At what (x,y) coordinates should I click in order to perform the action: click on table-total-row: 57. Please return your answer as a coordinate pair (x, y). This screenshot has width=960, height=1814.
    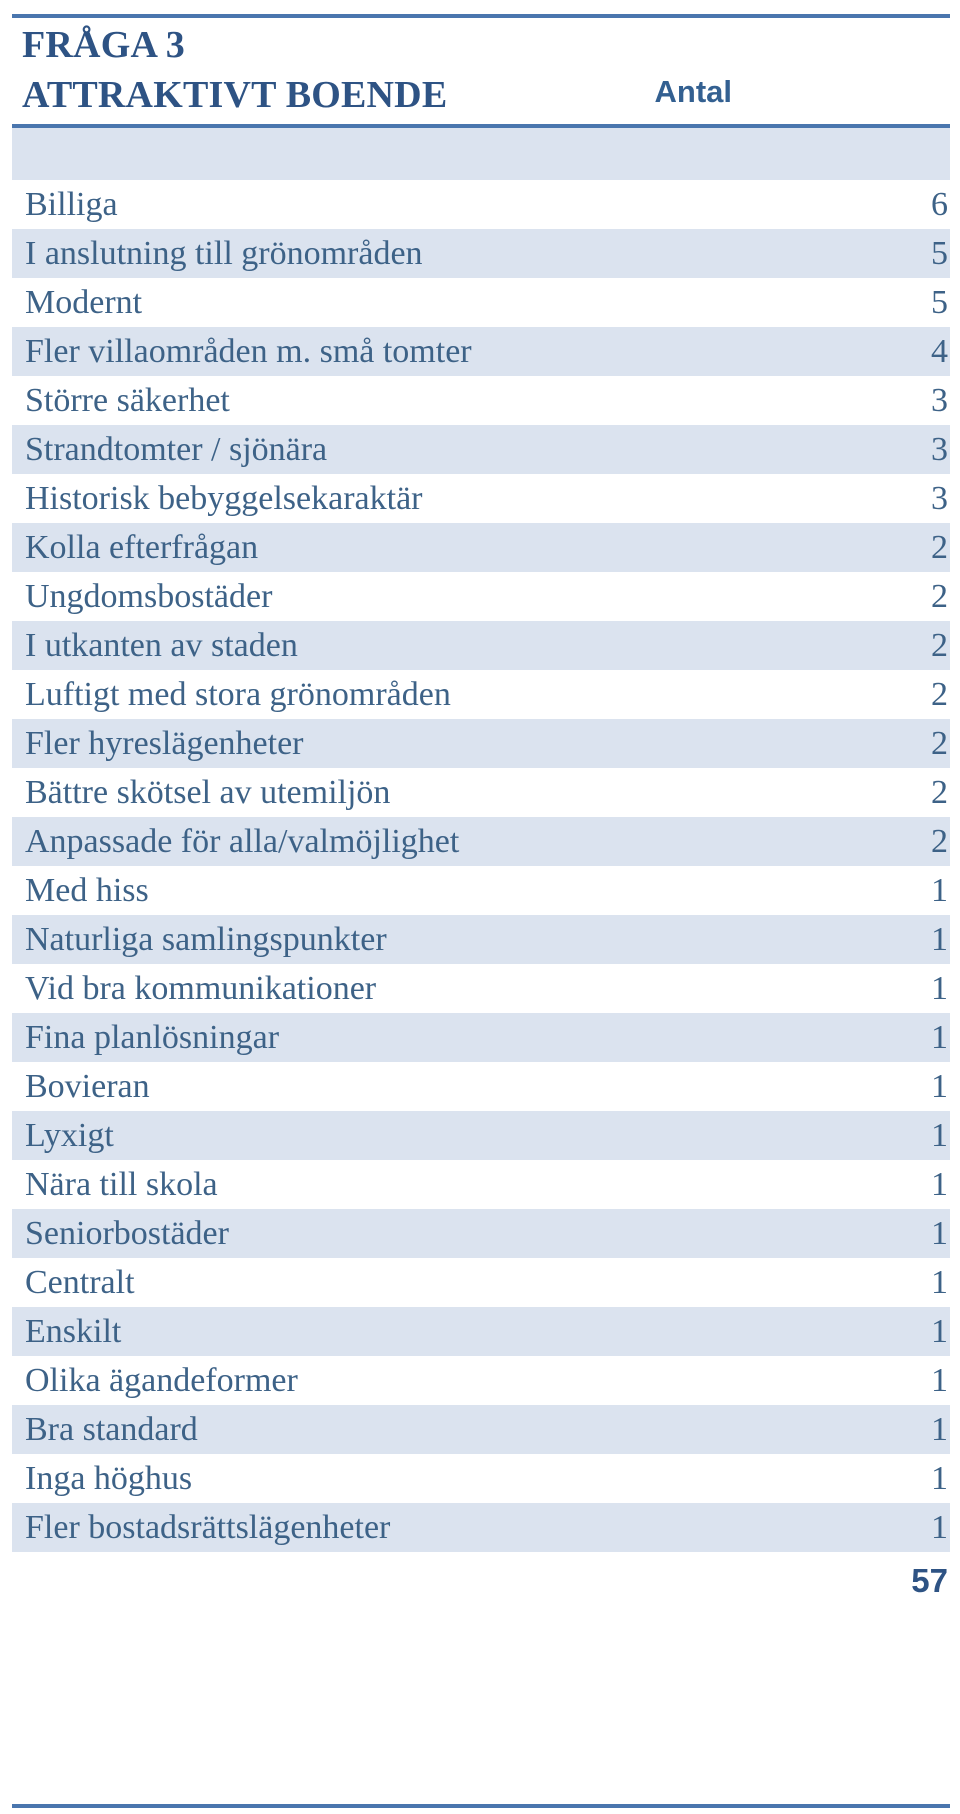
    Looking at the image, I should click on (481, 1581).